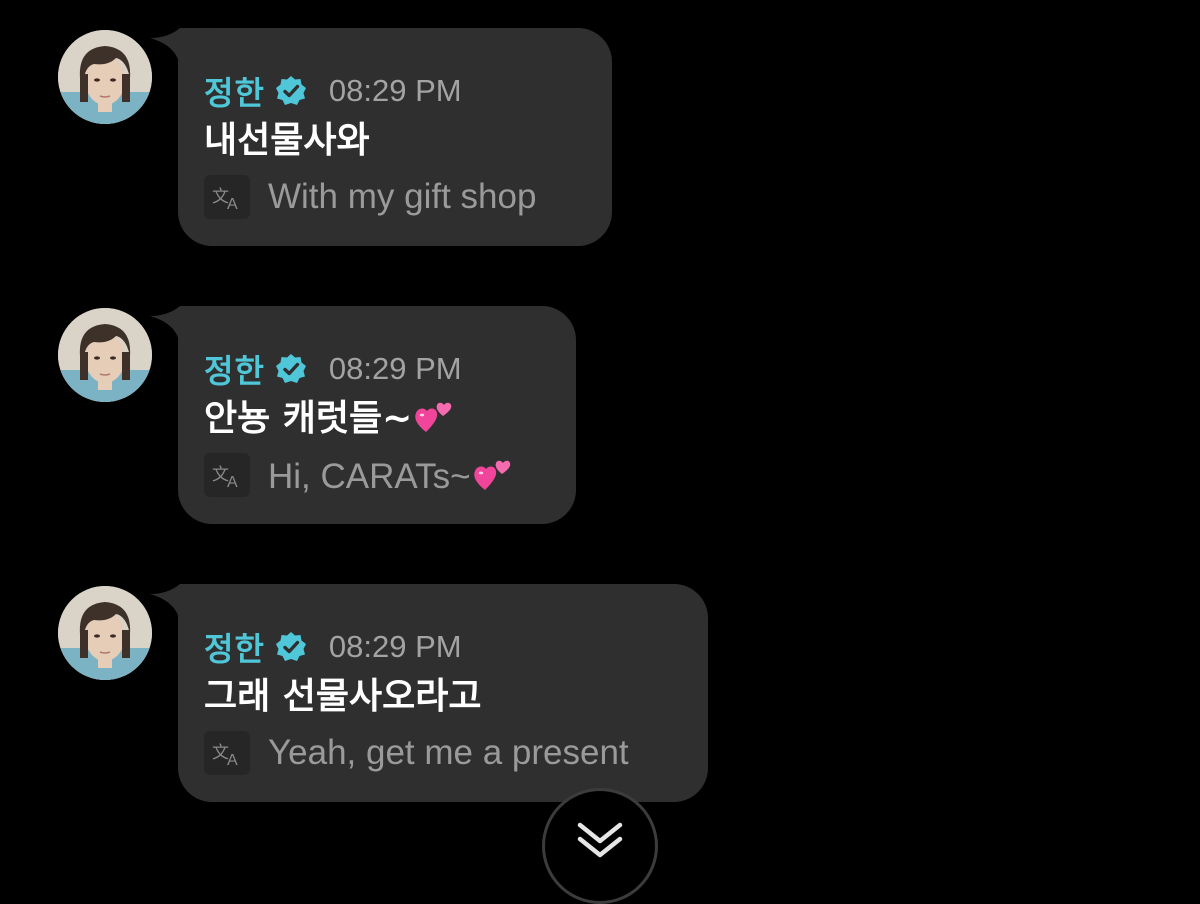  Describe the element at coordinates (600, 840) in the screenshot. I see `double-chevron-down-icon` at that location.